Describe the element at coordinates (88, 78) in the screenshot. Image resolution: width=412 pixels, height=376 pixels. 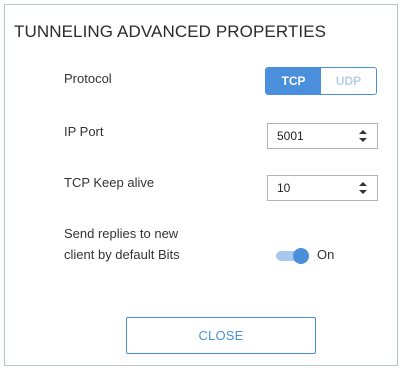
I see `protocol-label: Protocol` at that location.